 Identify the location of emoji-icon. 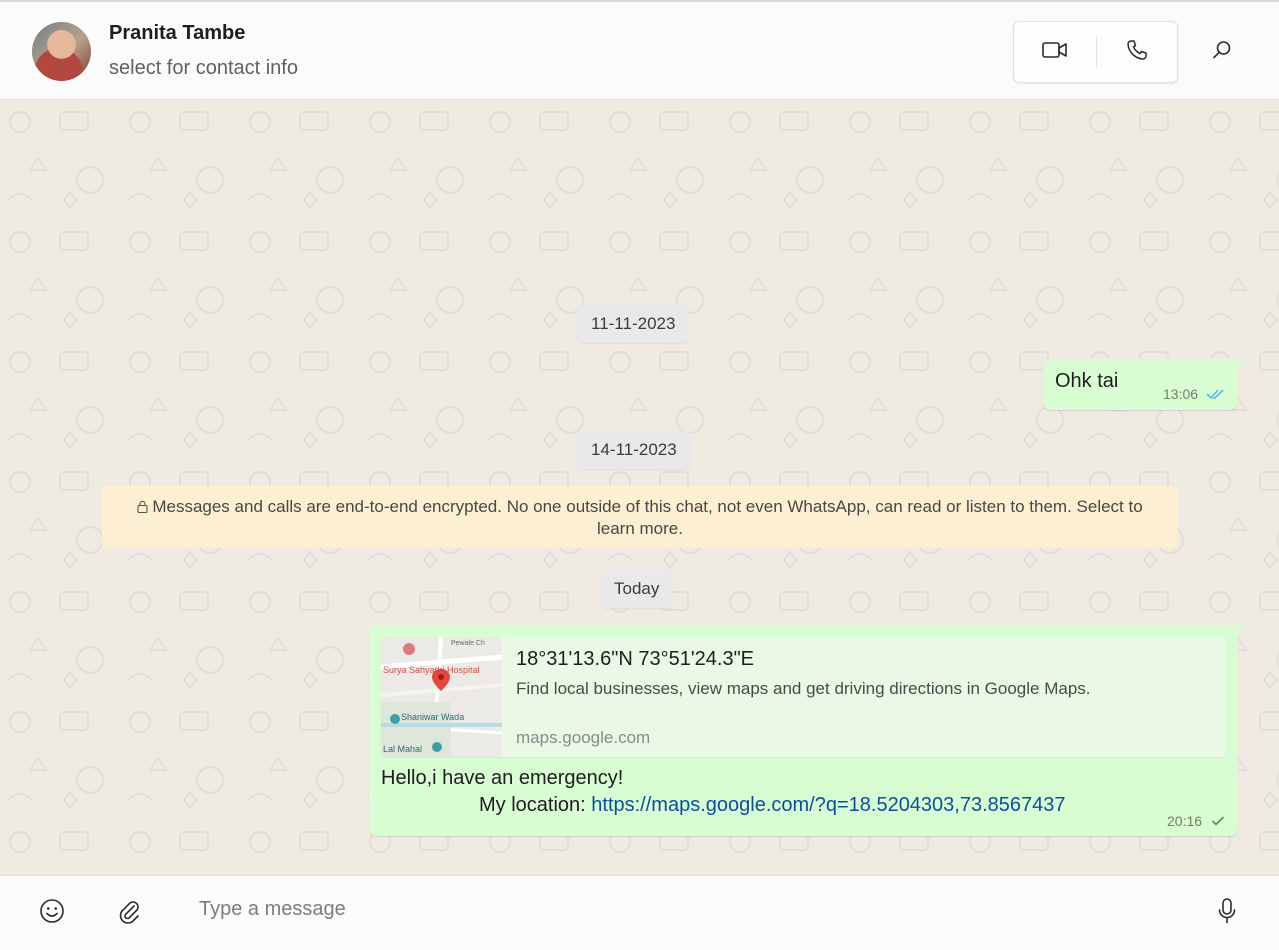
(52, 913).